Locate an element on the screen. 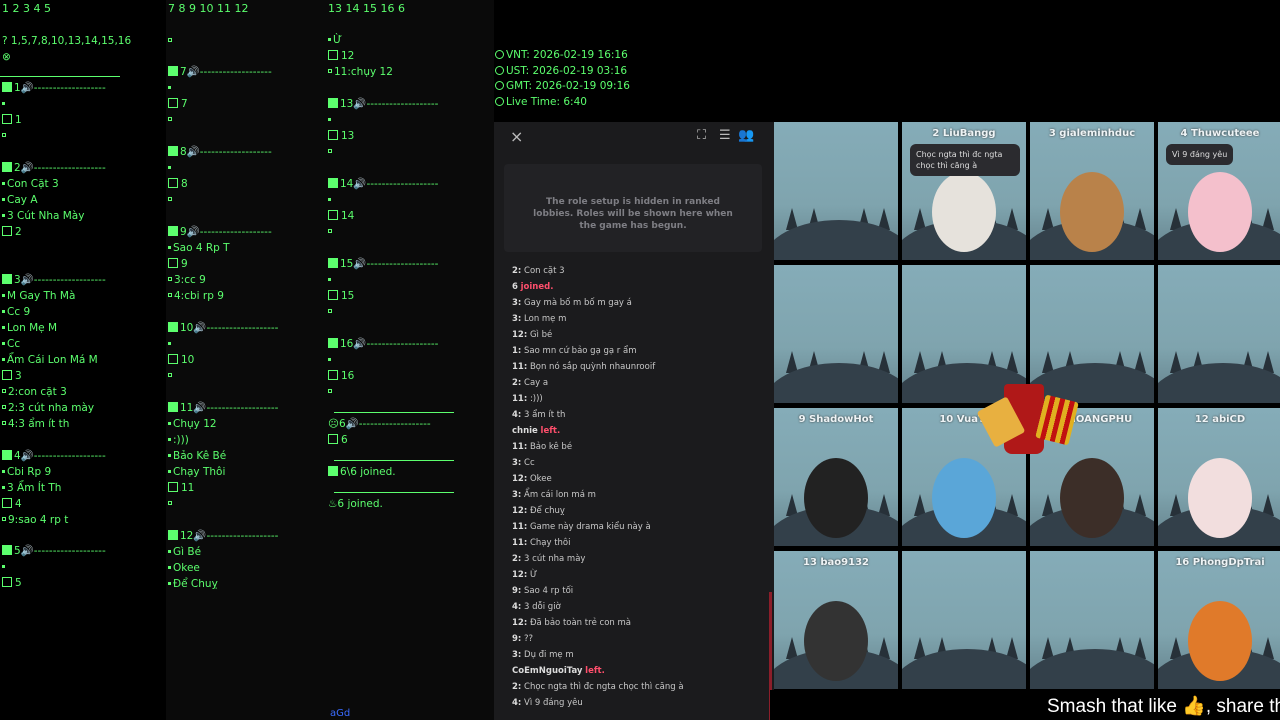 The height and width of the screenshot is (720, 1280). player-card: 12 abiCD is located at coordinates (1219, 477).